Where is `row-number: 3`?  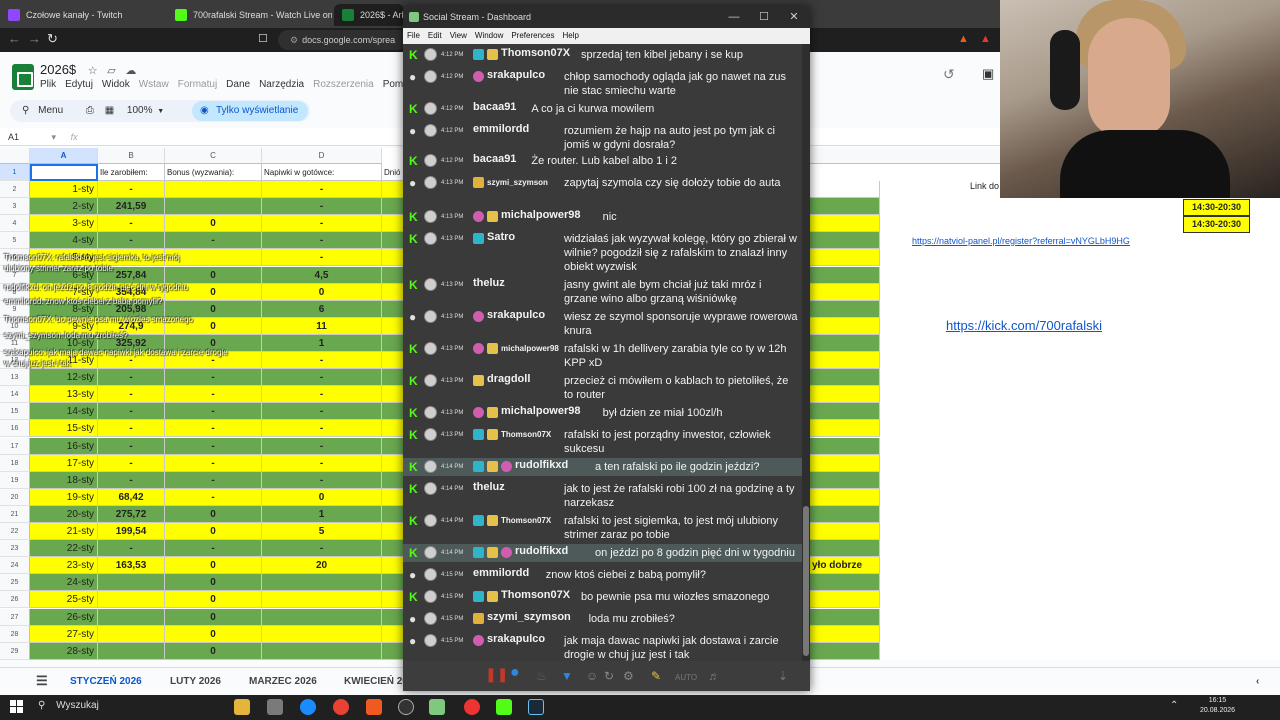 row-number: 3 is located at coordinates (15, 207).